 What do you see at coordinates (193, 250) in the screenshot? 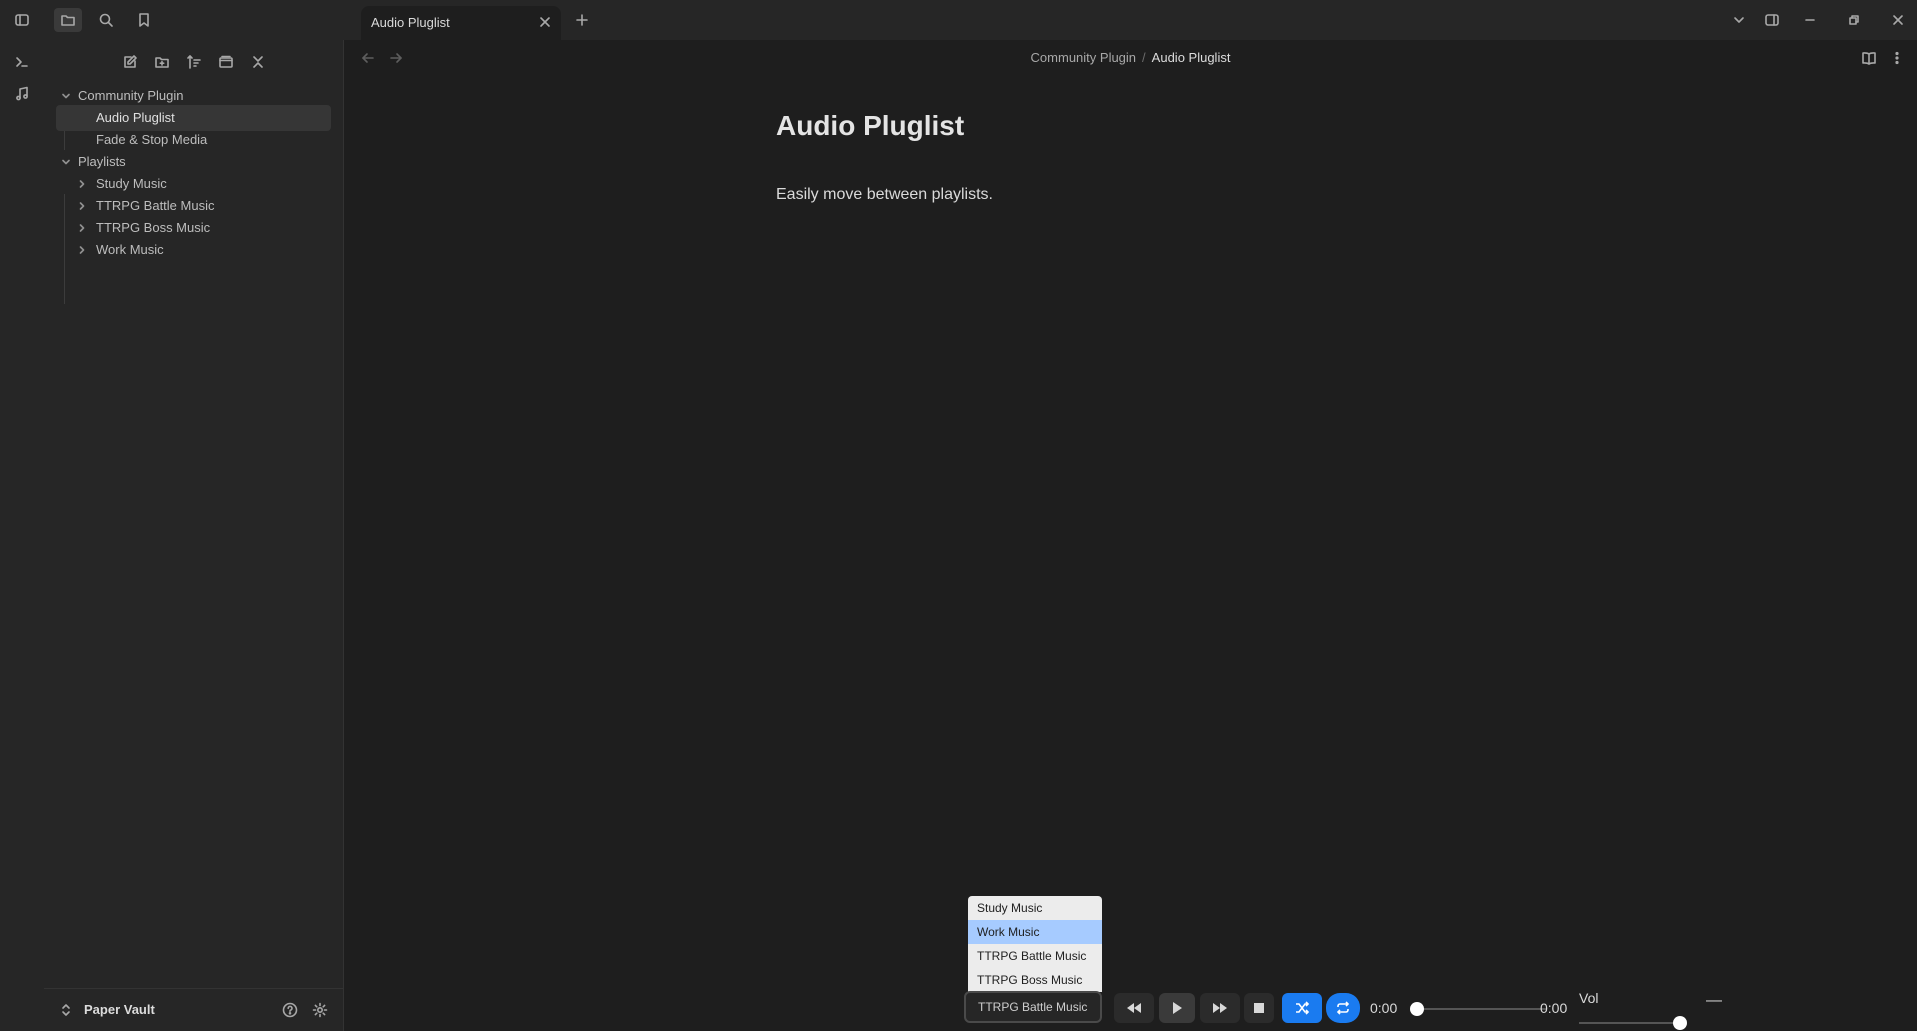
I see `tree-folder-work-music: Work Music` at bounding box center [193, 250].